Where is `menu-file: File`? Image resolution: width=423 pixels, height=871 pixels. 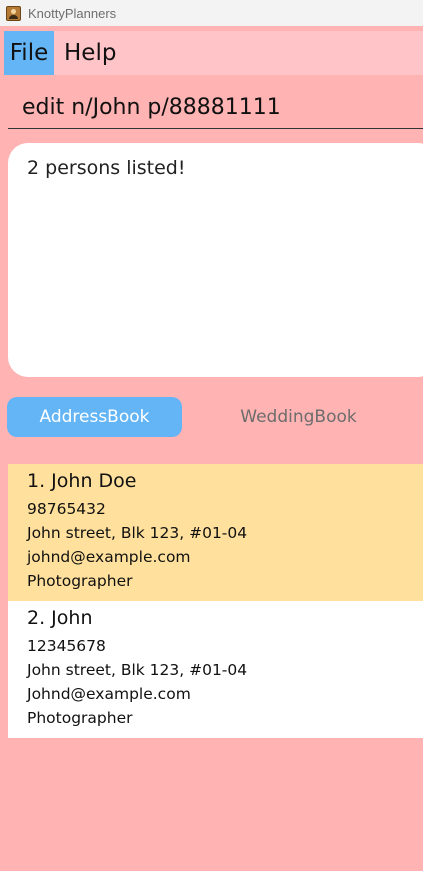 menu-file: File is located at coordinates (29, 53).